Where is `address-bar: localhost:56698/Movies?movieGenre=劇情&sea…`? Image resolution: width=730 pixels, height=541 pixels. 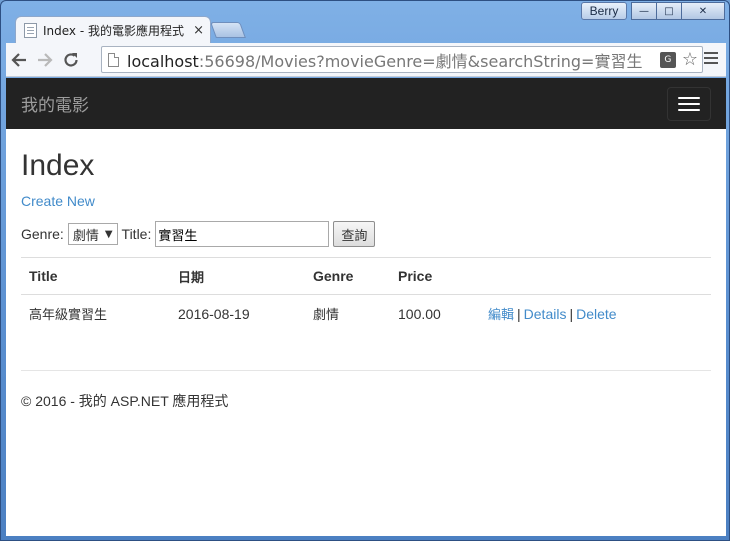 address-bar: localhost:56698/Movies?movieGenre=劇情&sea… is located at coordinates (402, 59).